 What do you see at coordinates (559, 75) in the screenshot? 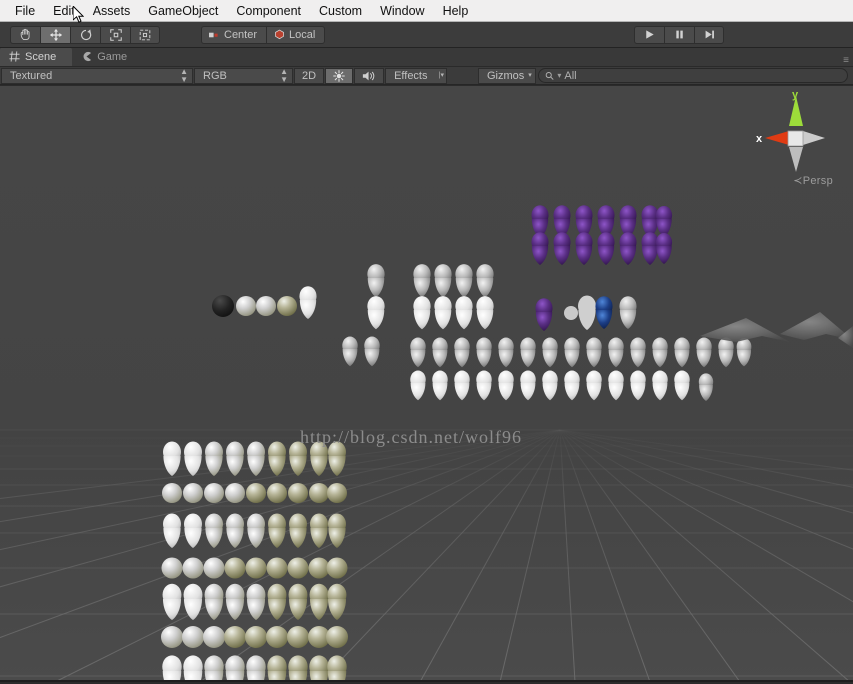
I see `search-dropdown-arrow-icon: ▾` at bounding box center [559, 75].